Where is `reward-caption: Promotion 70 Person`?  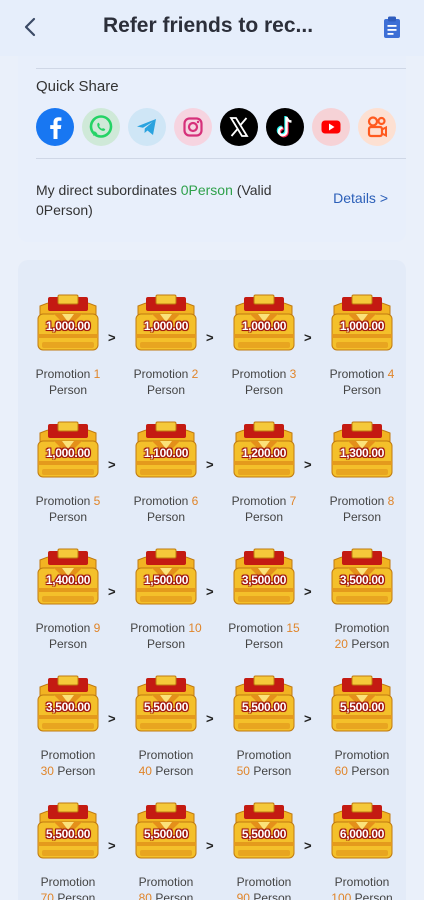 reward-caption: Promotion 70 Person is located at coordinates (68, 887).